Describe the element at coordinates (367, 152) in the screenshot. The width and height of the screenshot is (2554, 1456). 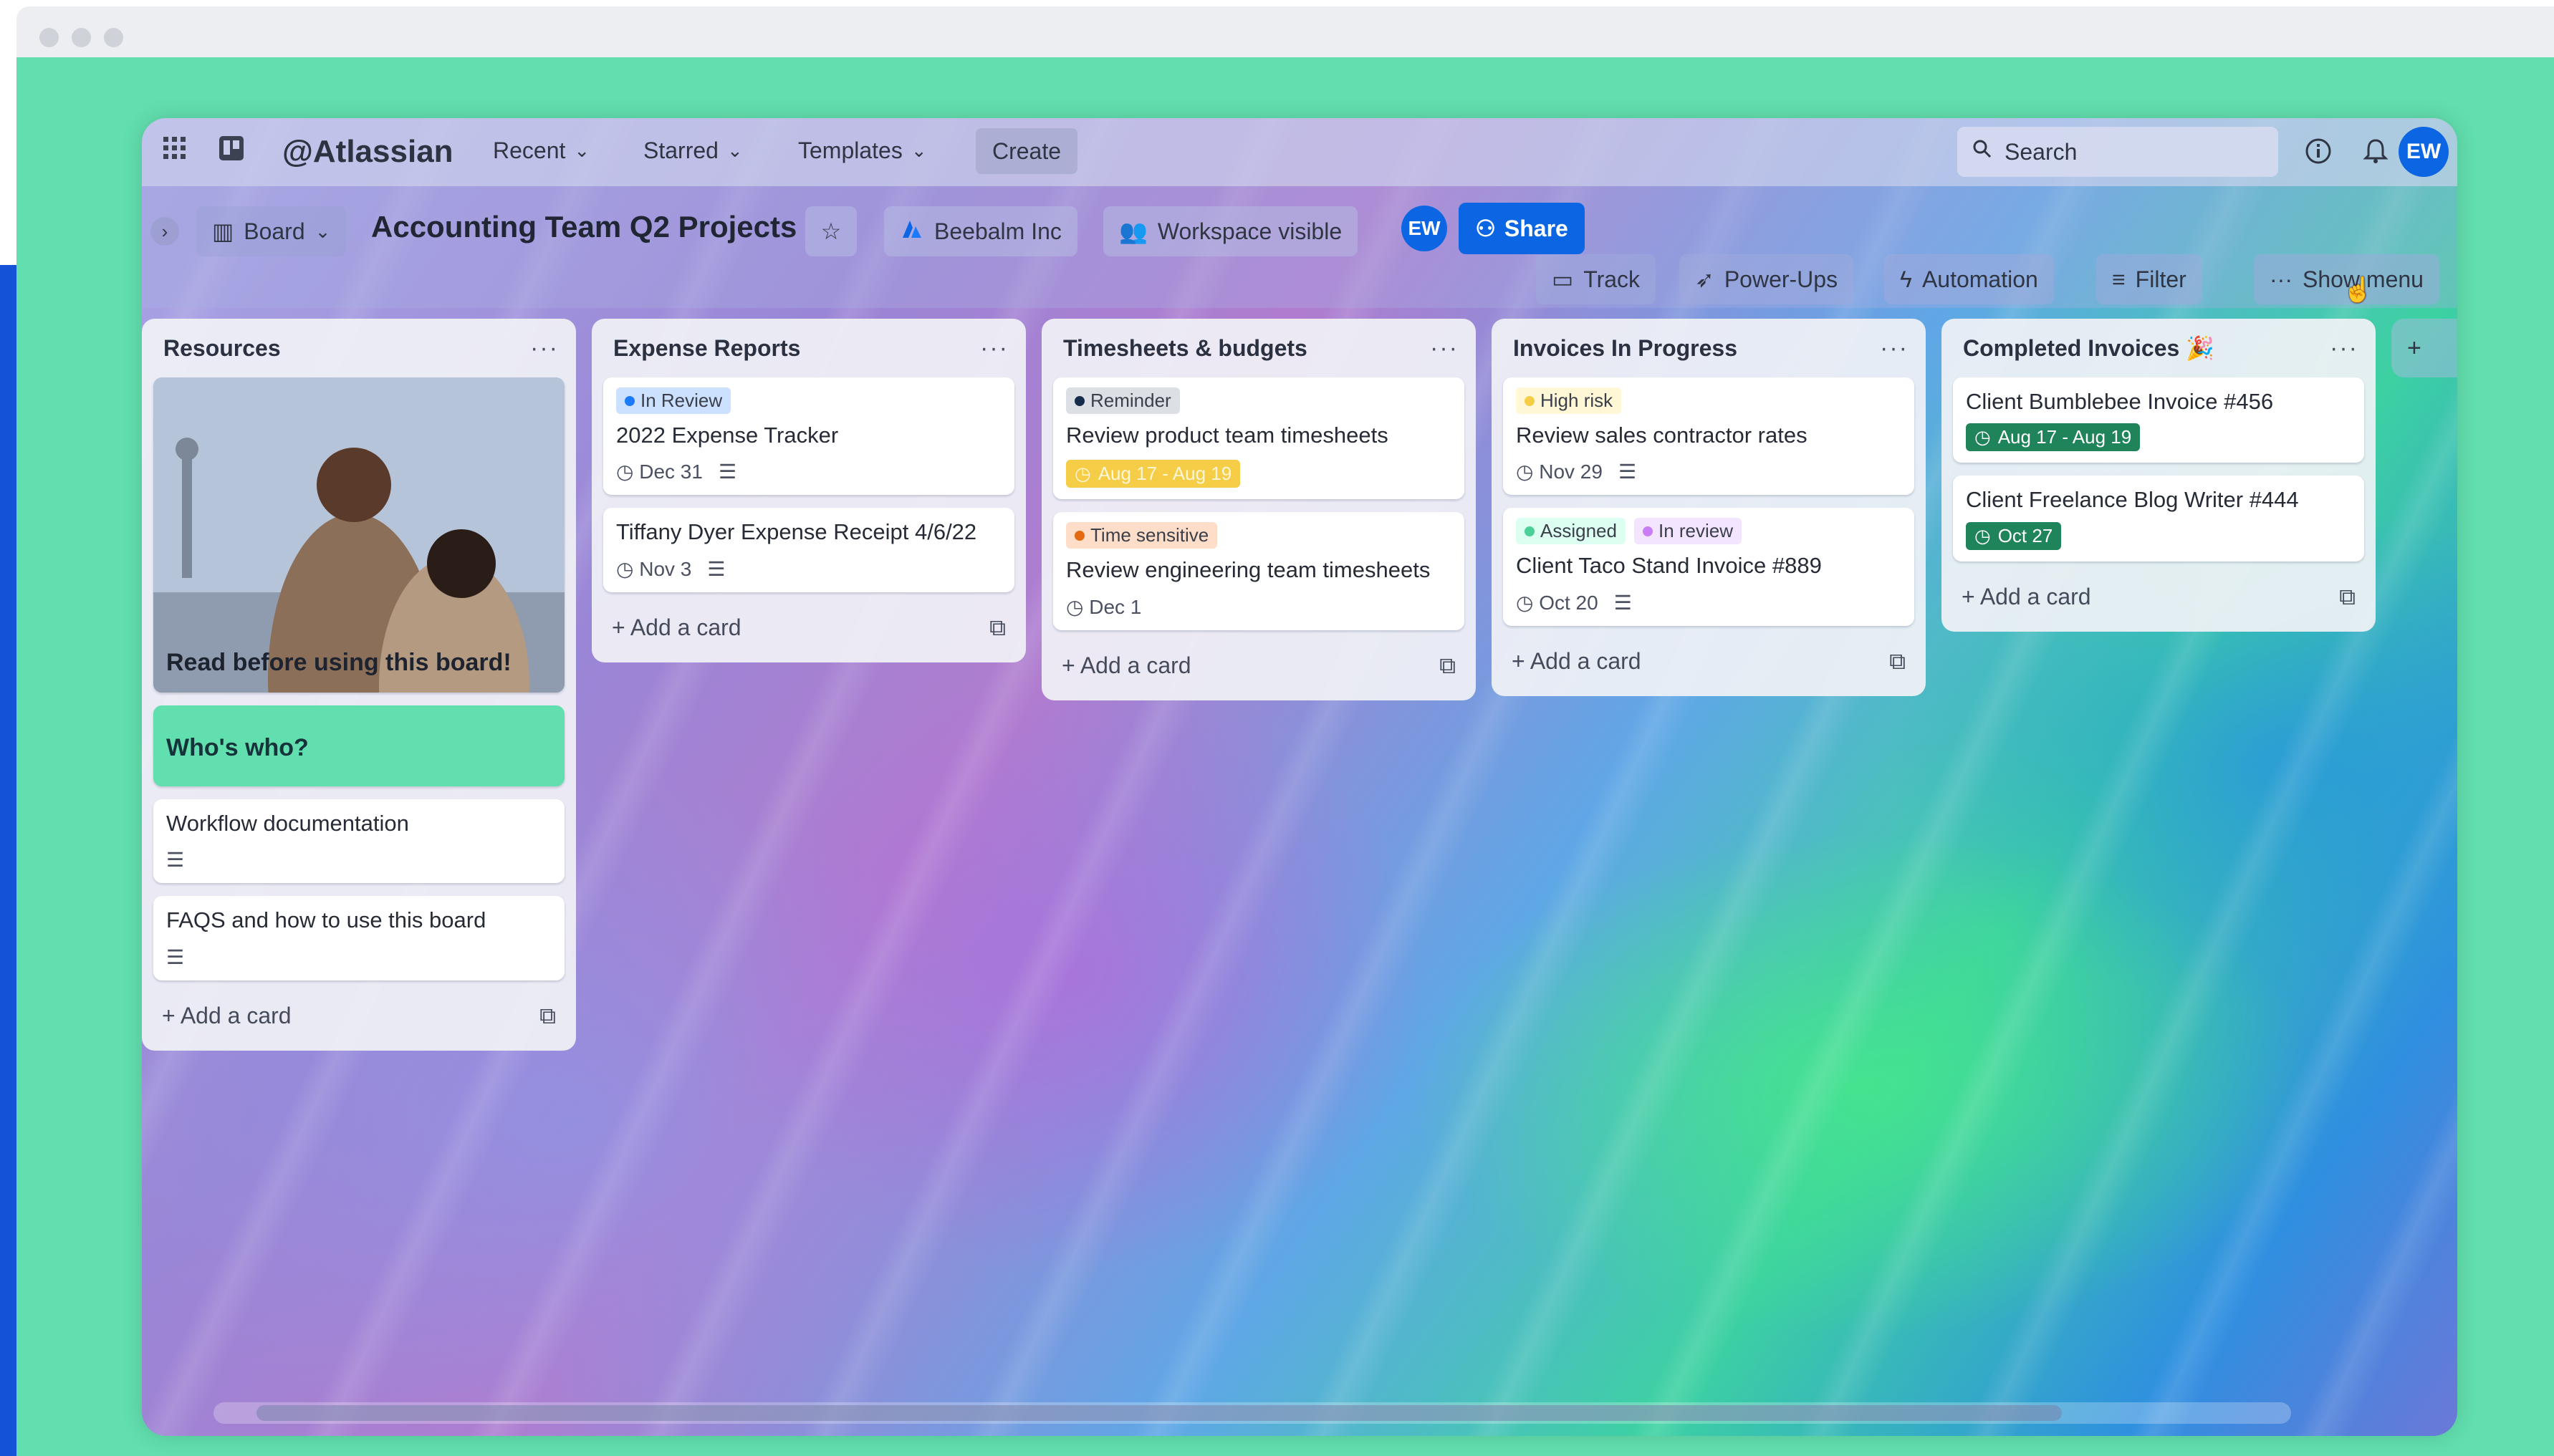
I see `workspace-brand: @Atlassian` at that location.